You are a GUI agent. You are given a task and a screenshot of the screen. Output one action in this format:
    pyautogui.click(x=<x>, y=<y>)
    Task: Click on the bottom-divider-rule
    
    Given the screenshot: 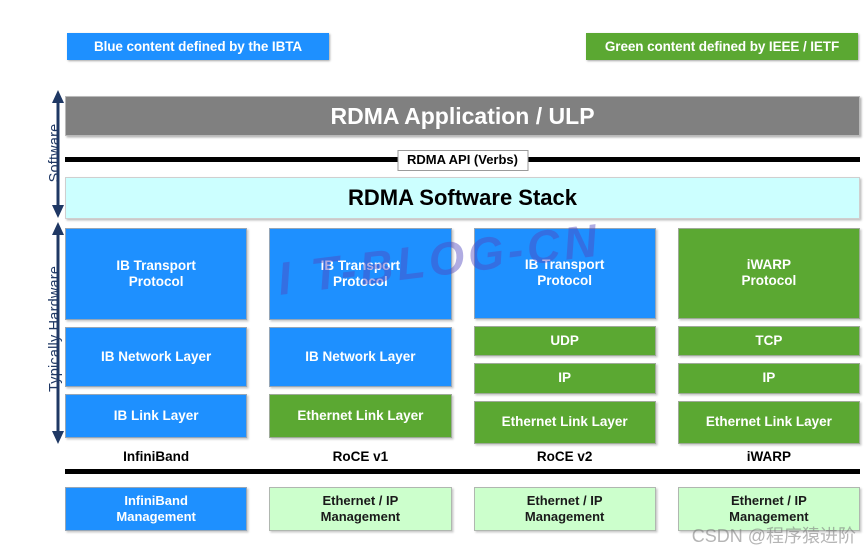 What is the action you would take?
    pyautogui.click(x=462, y=471)
    